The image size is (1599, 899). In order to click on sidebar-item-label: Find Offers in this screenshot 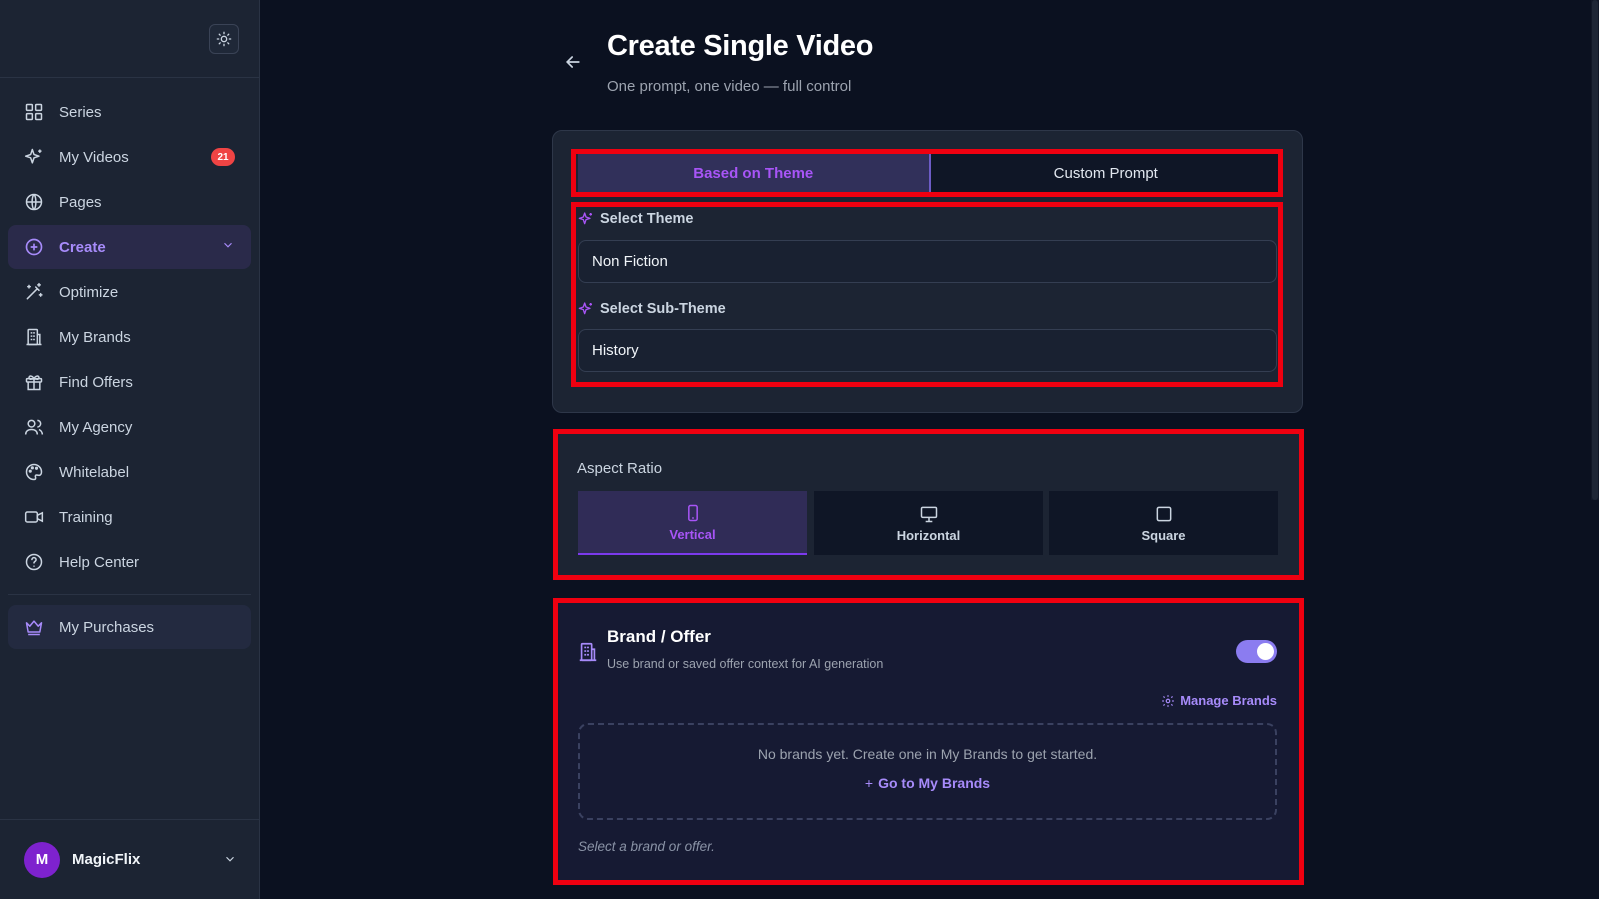, I will do `click(96, 382)`.